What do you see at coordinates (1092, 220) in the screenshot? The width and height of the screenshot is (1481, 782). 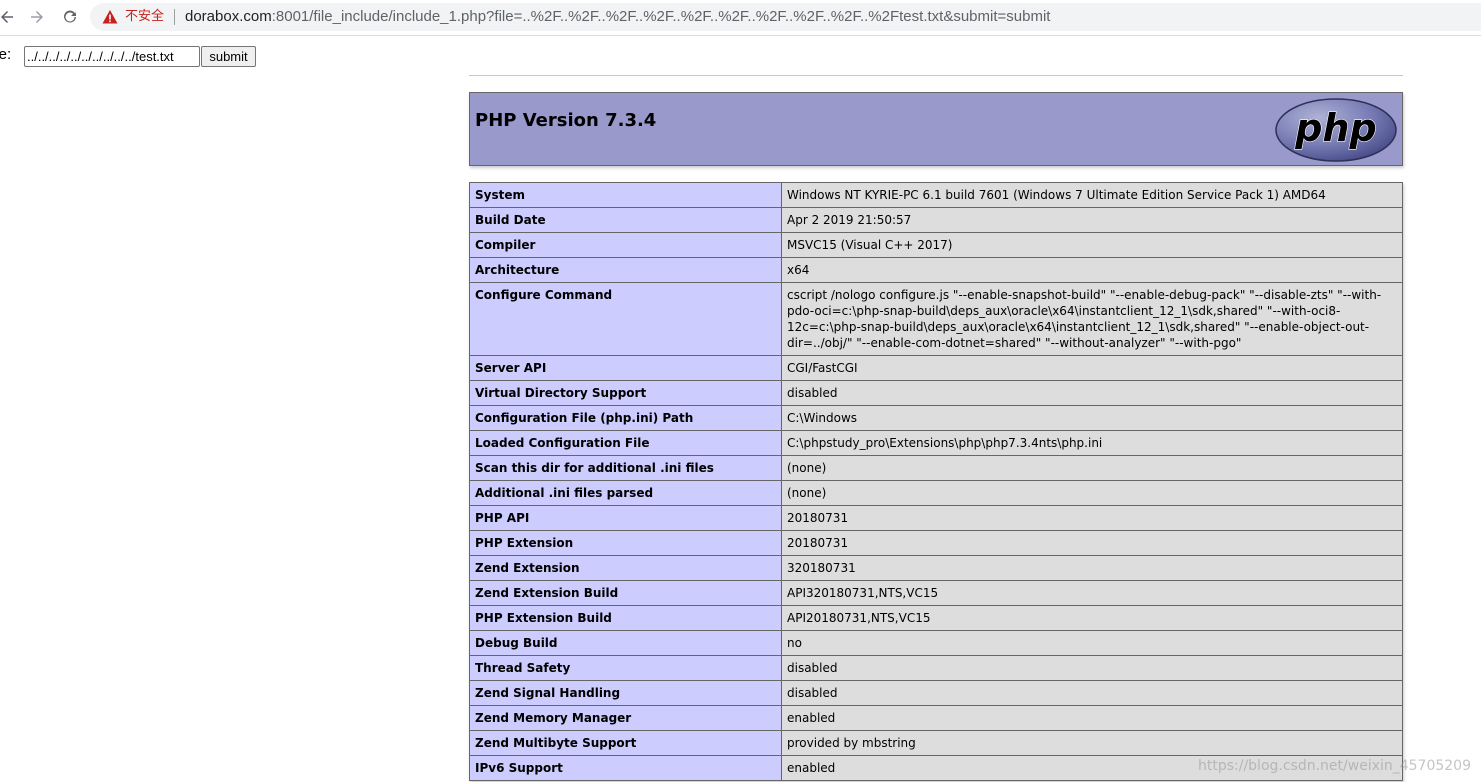 I see `row-value: Apr 2 2019 21:50:57` at bounding box center [1092, 220].